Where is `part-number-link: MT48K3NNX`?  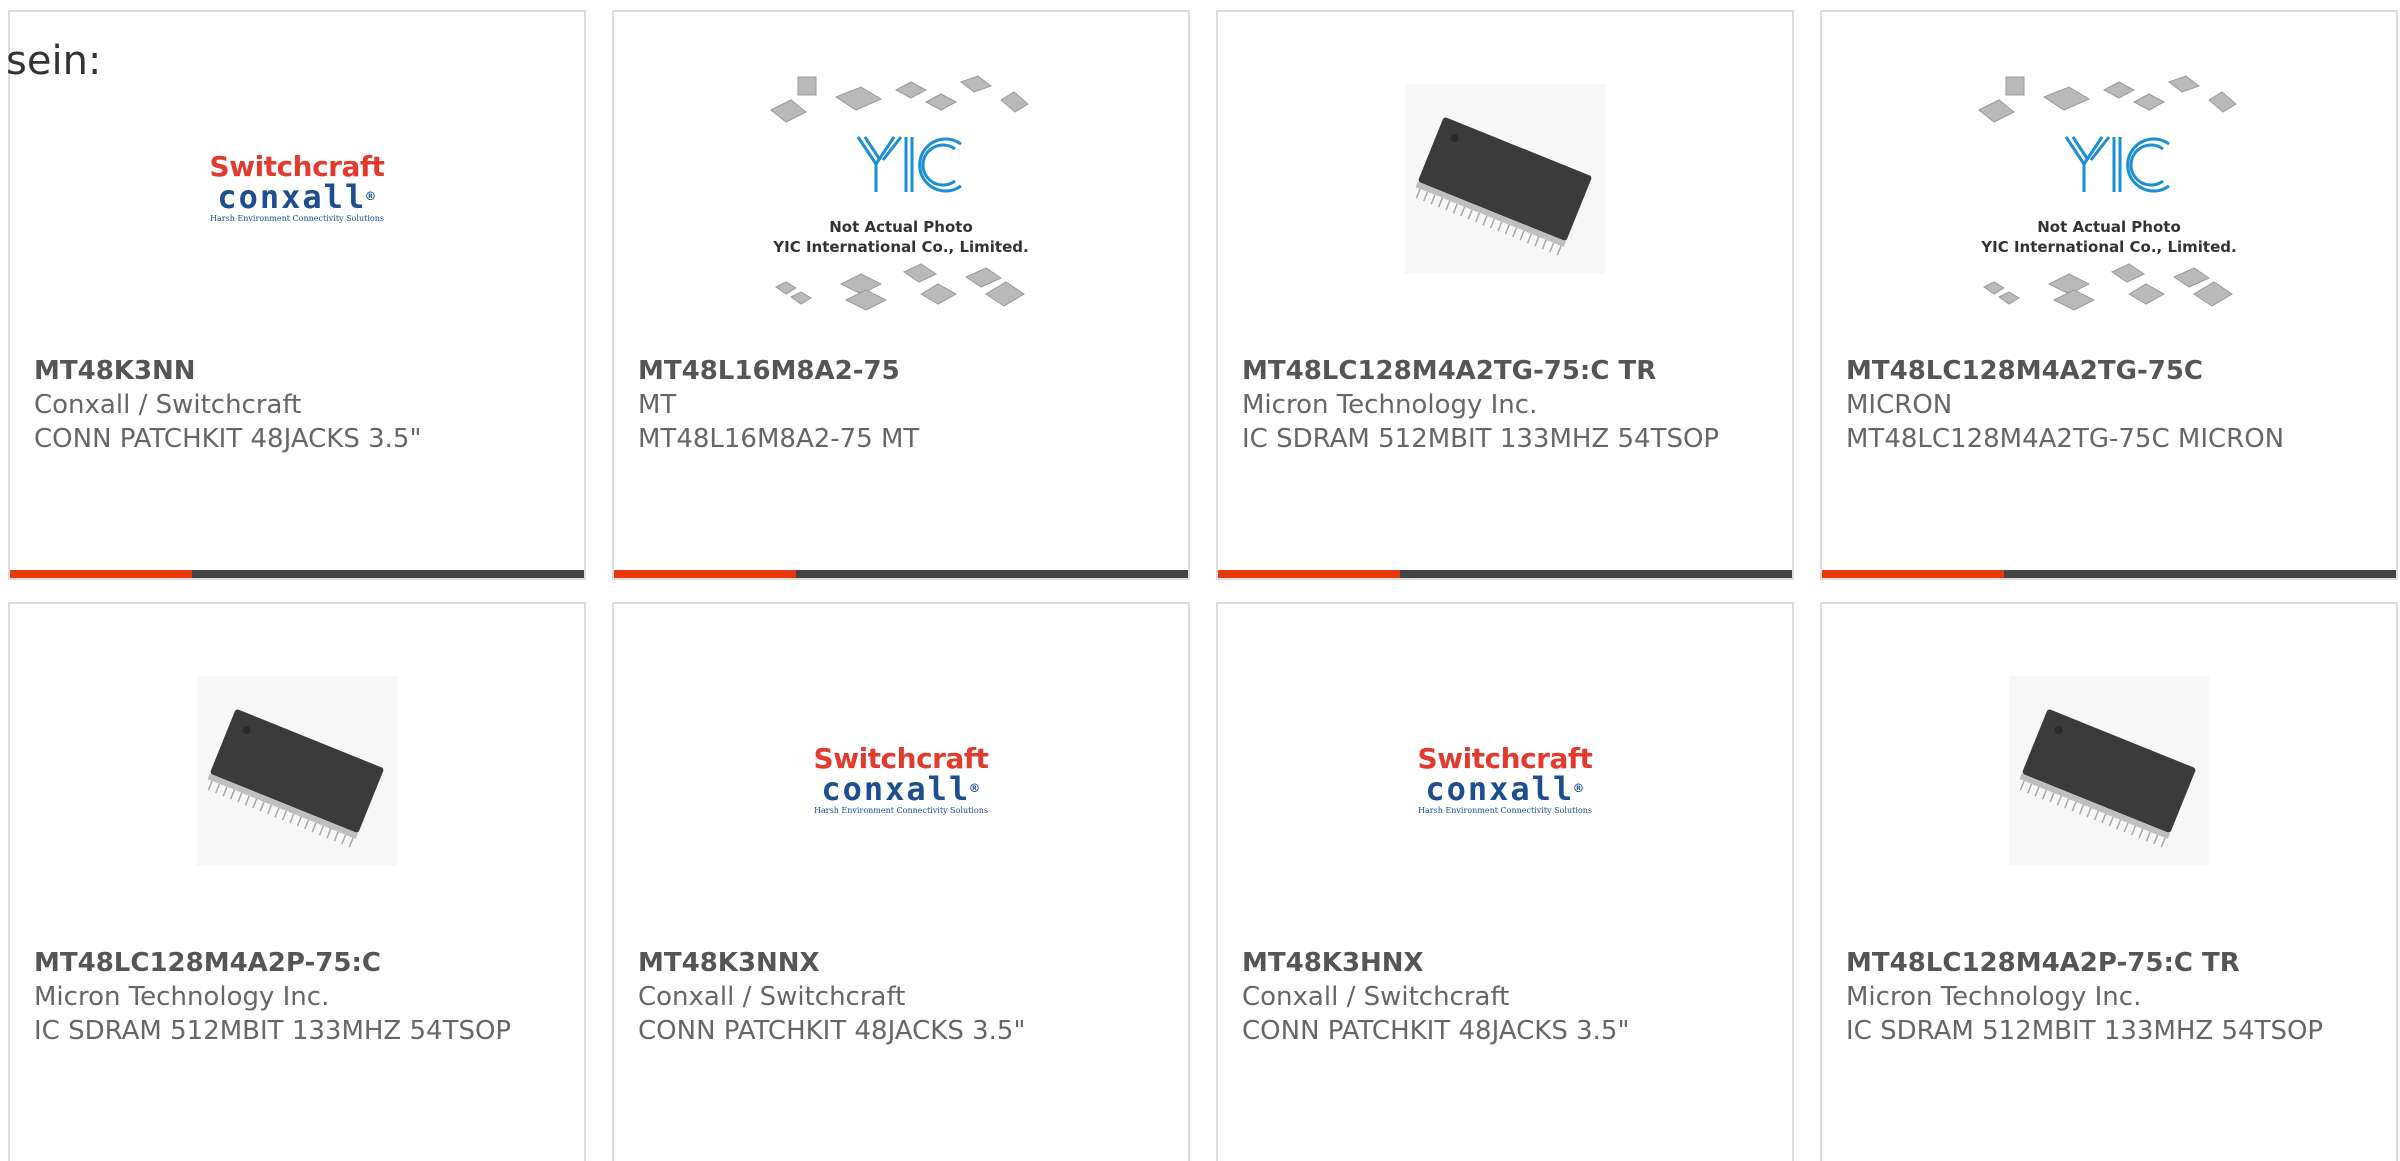 part-number-link: MT48K3NNX is located at coordinates (901, 963).